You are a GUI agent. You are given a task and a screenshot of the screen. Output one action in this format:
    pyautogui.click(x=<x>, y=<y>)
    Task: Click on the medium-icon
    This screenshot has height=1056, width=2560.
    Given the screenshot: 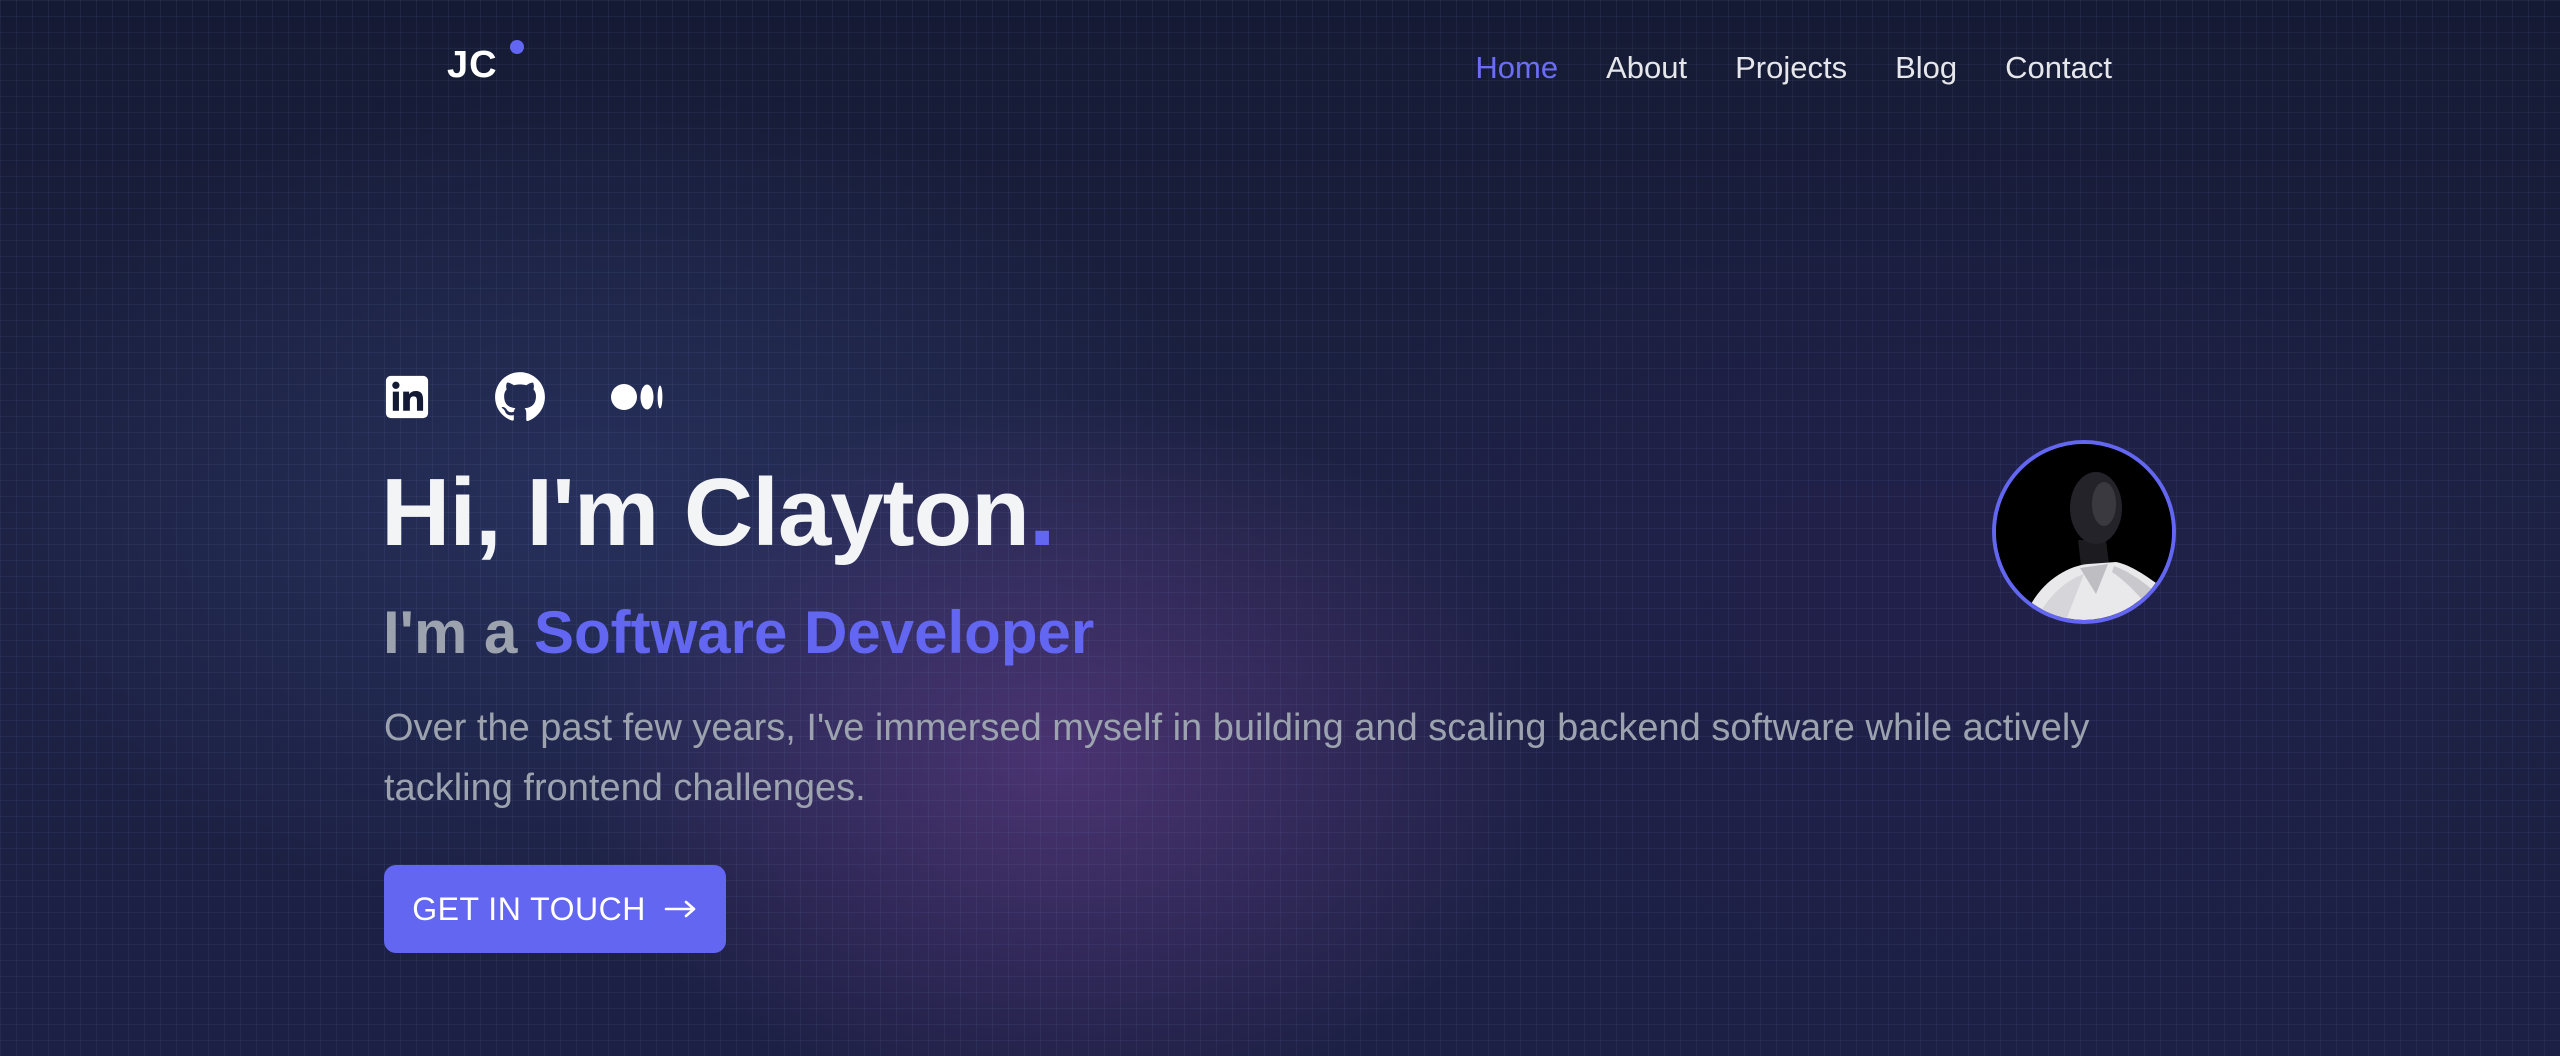 What is the action you would take?
    pyautogui.click(x=637, y=397)
    